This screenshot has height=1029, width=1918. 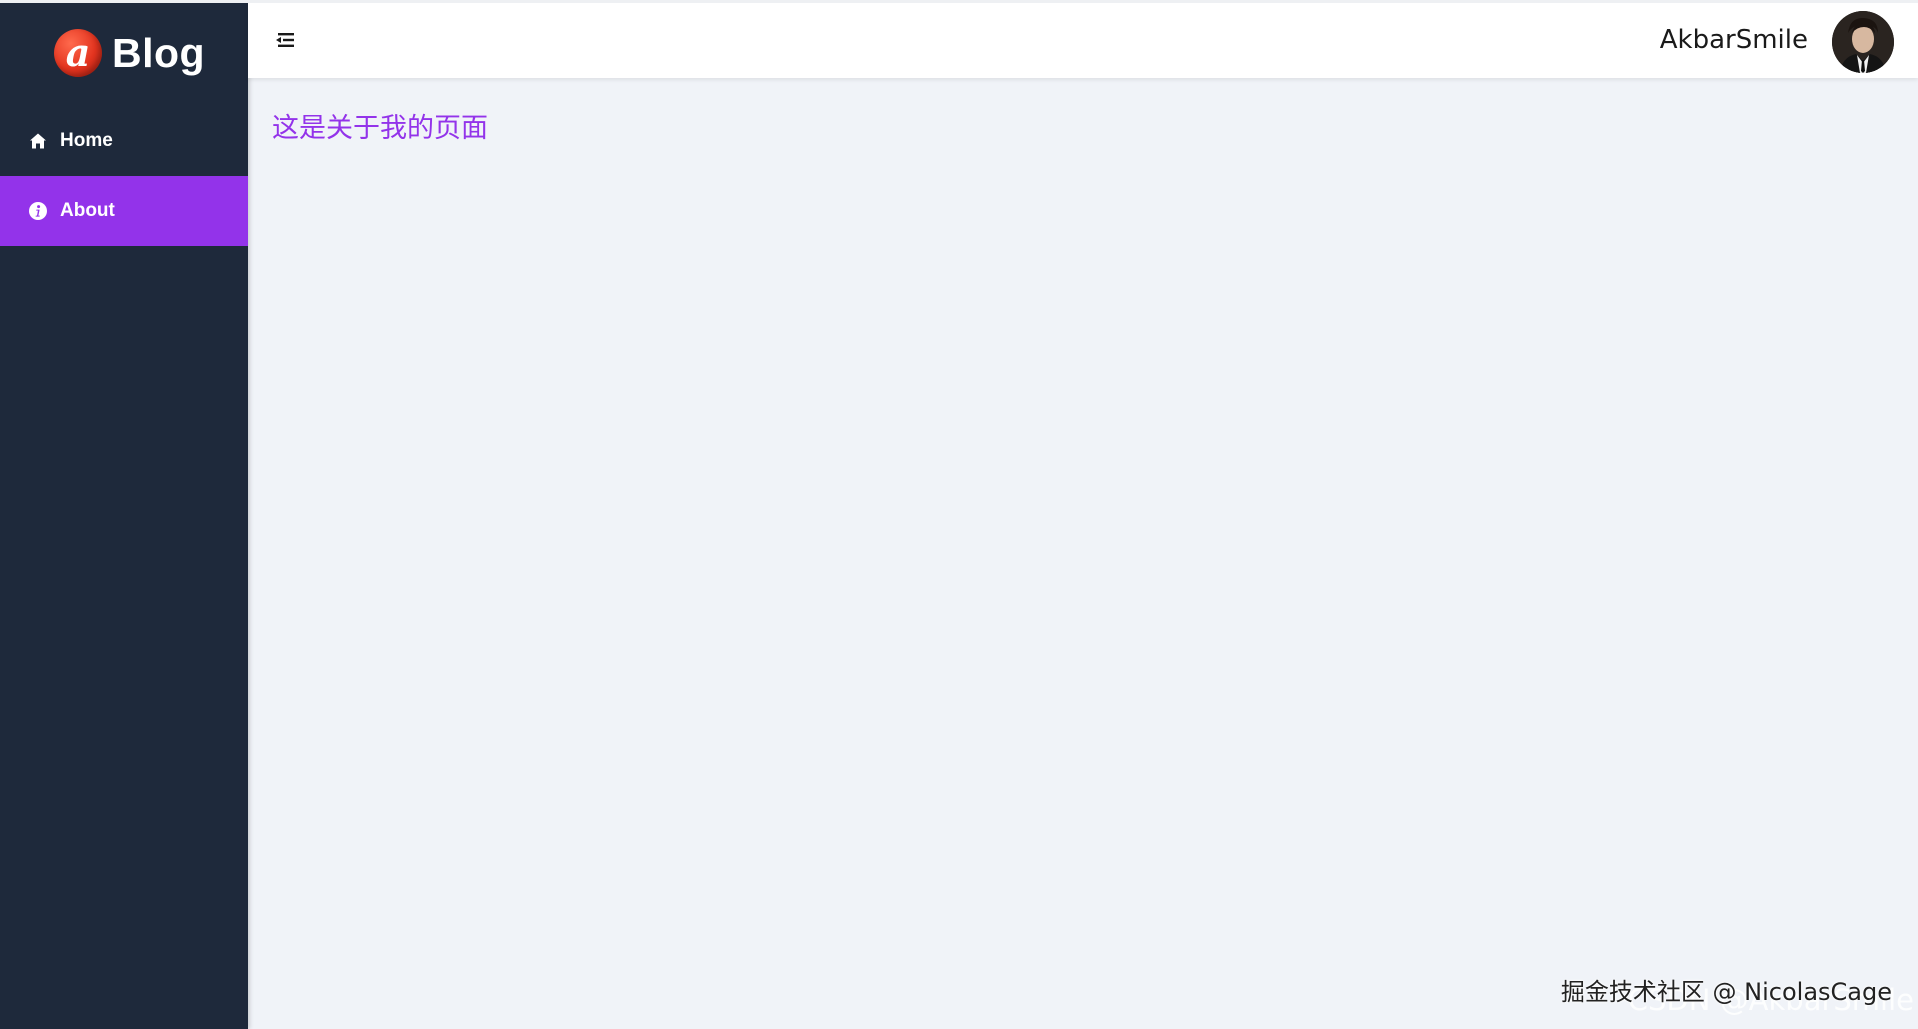 What do you see at coordinates (86, 140) in the screenshot?
I see `sidebar-item-label: Home` at bounding box center [86, 140].